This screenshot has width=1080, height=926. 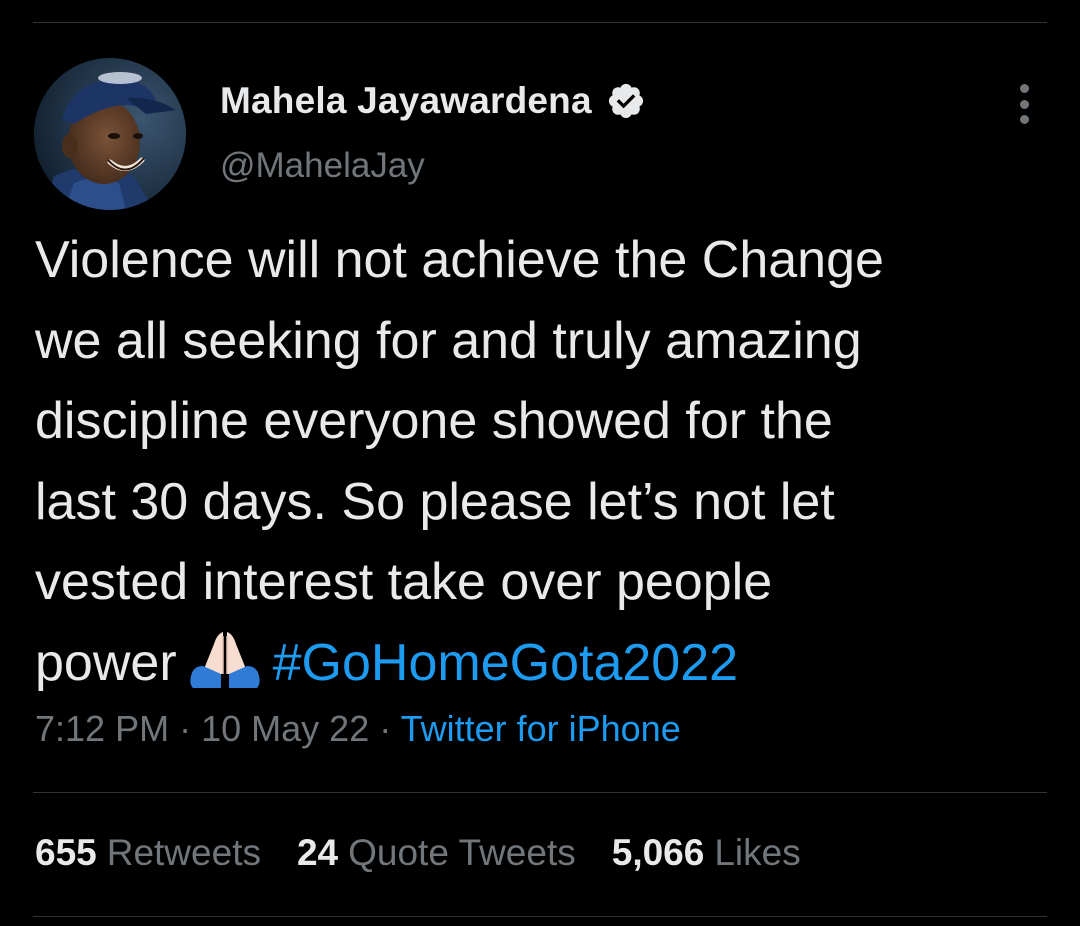 I want to click on retweets-stat: 655 Retweets, so click(x=148, y=853).